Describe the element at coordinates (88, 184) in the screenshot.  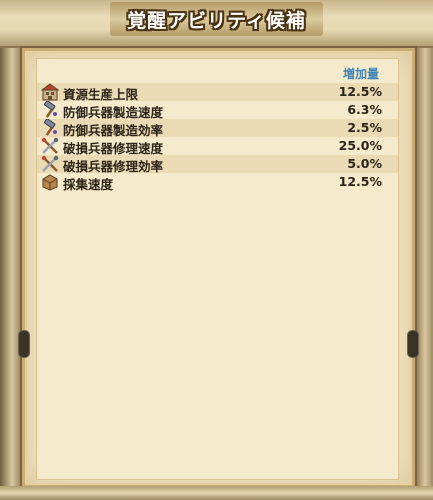
I see `ability-label: 採集速度` at that location.